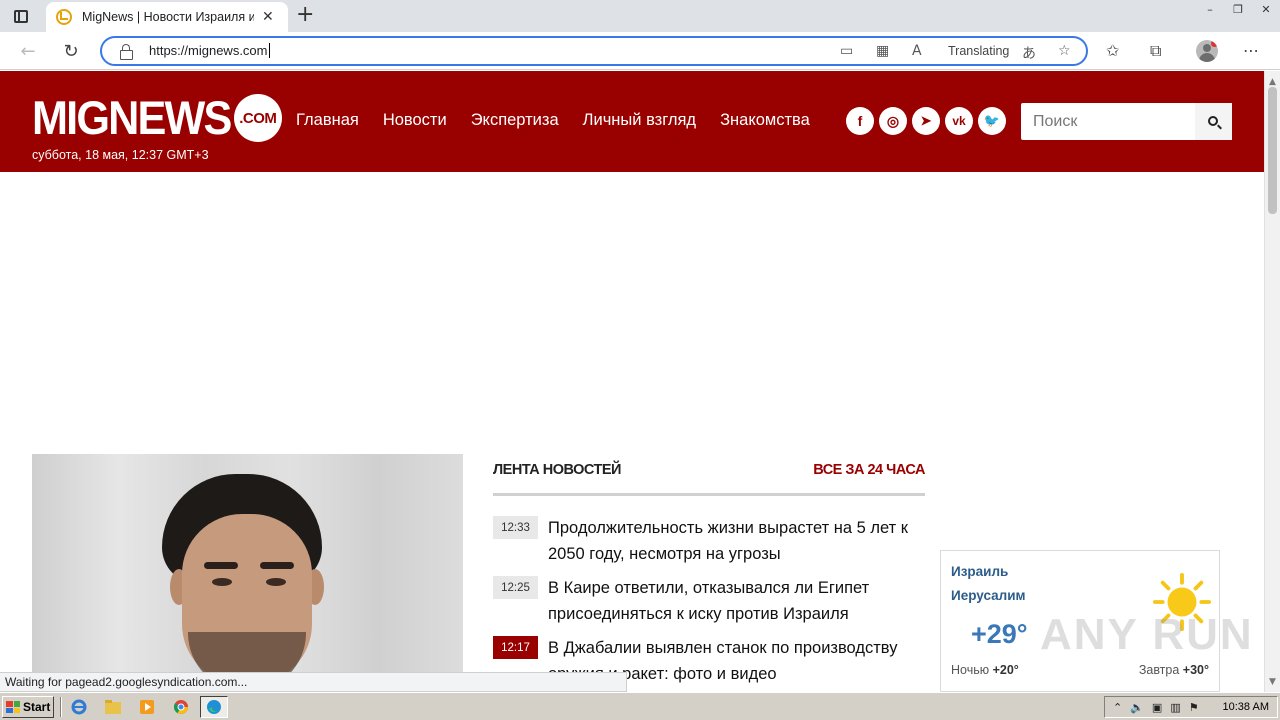 The image size is (1280, 720). What do you see at coordinates (113, 707) in the screenshot?
I see `explorer-folder-icon` at bounding box center [113, 707].